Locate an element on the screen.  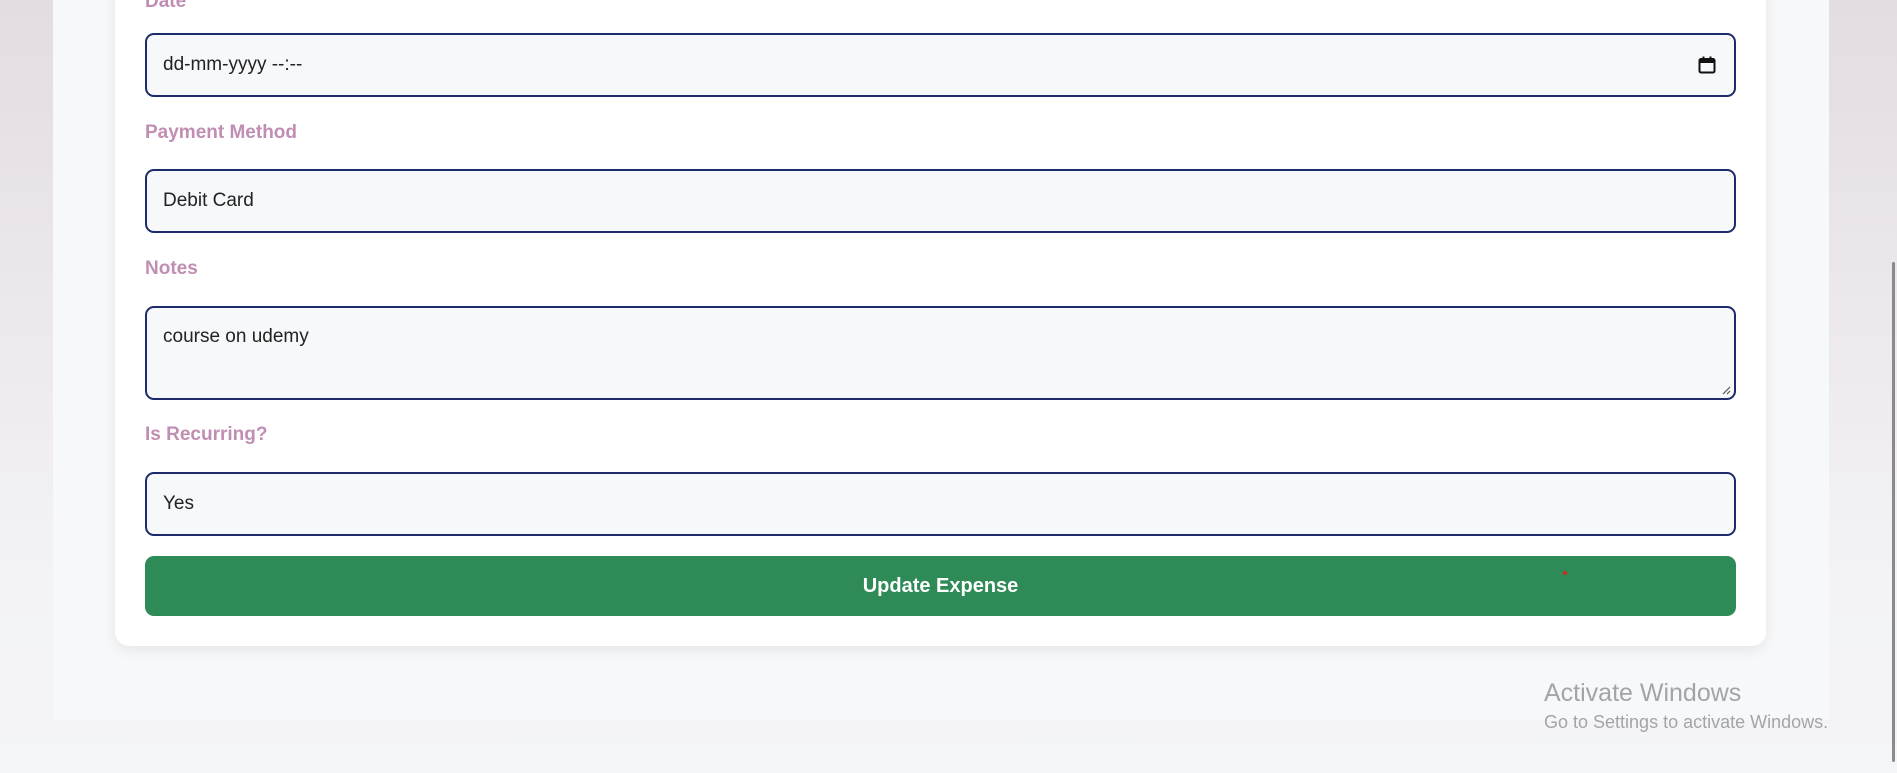
calendar-icon is located at coordinates (1707, 65).